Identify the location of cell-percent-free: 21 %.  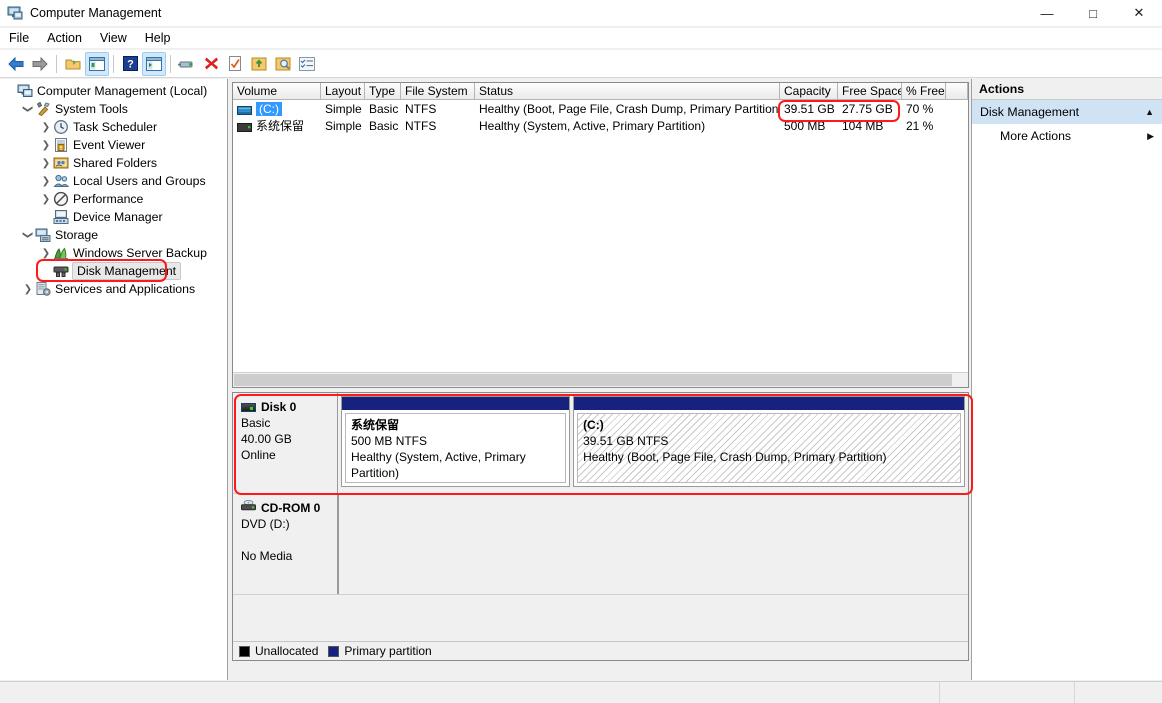
(920, 125).